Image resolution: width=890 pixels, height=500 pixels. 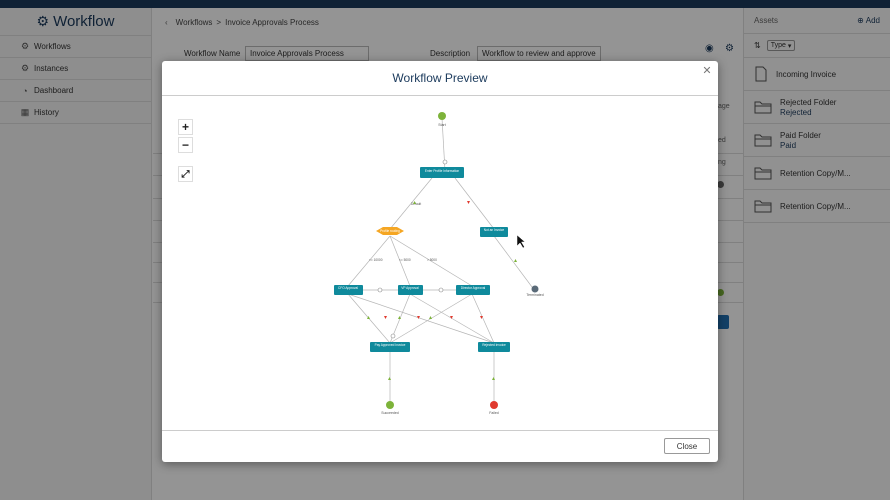 What do you see at coordinates (348, 288) in the screenshot?
I see `task-label: CFO Approval` at bounding box center [348, 288].